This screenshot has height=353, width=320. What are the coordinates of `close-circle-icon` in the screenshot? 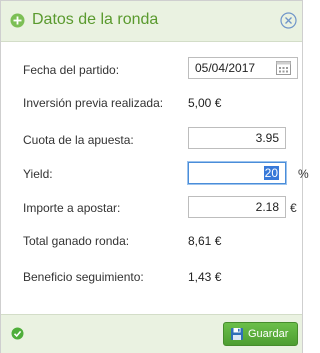 It's located at (288, 20).